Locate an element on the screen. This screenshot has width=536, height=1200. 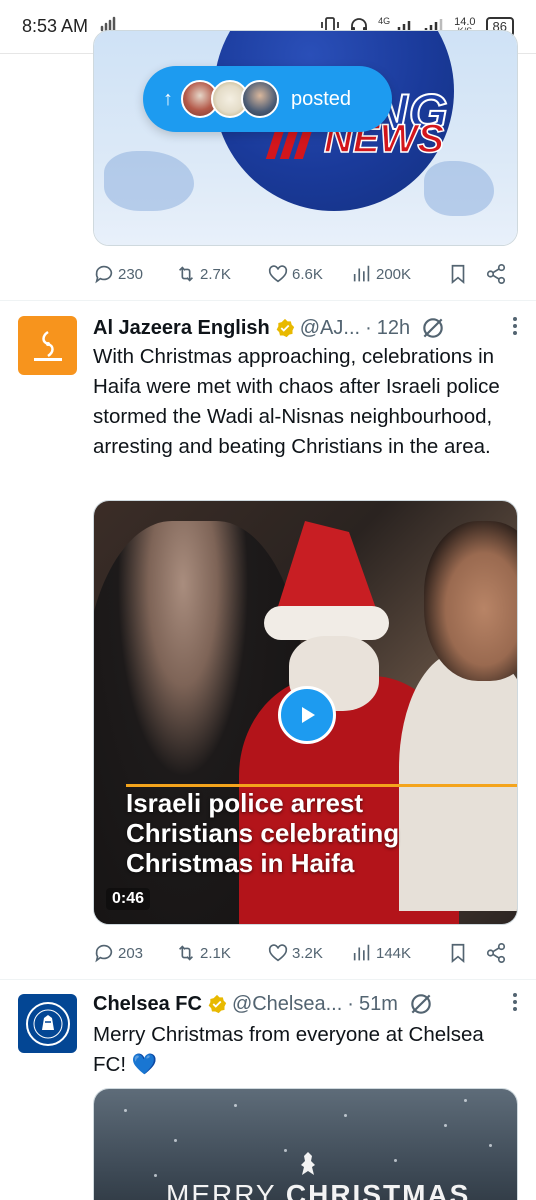
network-type: 4G is located at coordinates (384, 20).